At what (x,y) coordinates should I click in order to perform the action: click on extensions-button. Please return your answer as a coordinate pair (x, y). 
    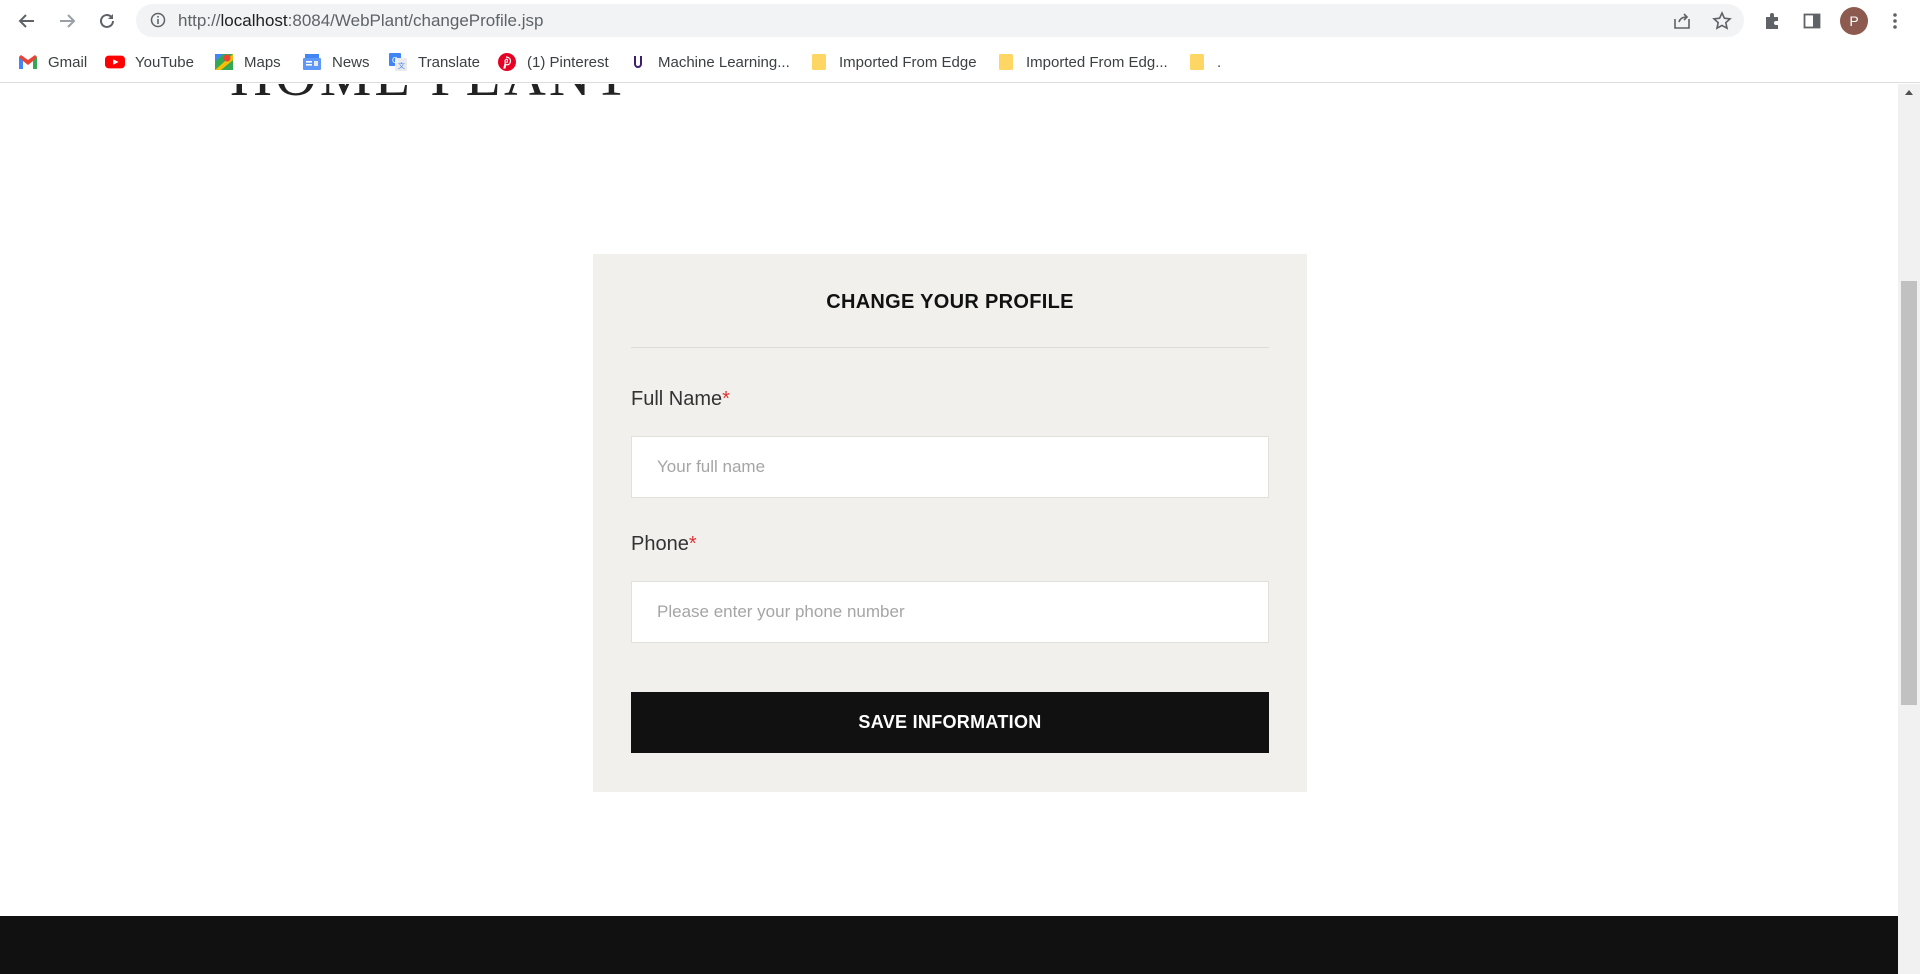
    Looking at the image, I should click on (1772, 21).